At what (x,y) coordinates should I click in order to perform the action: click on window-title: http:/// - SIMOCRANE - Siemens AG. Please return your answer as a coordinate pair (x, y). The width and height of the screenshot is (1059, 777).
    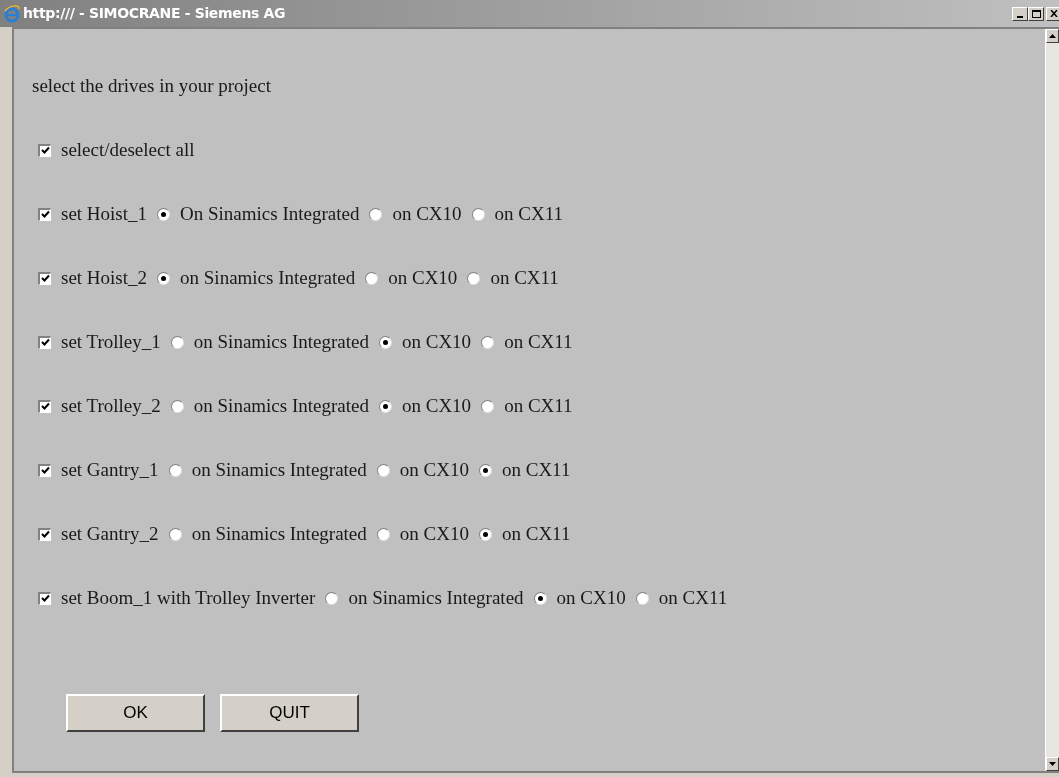
    Looking at the image, I should click on (154, 13).